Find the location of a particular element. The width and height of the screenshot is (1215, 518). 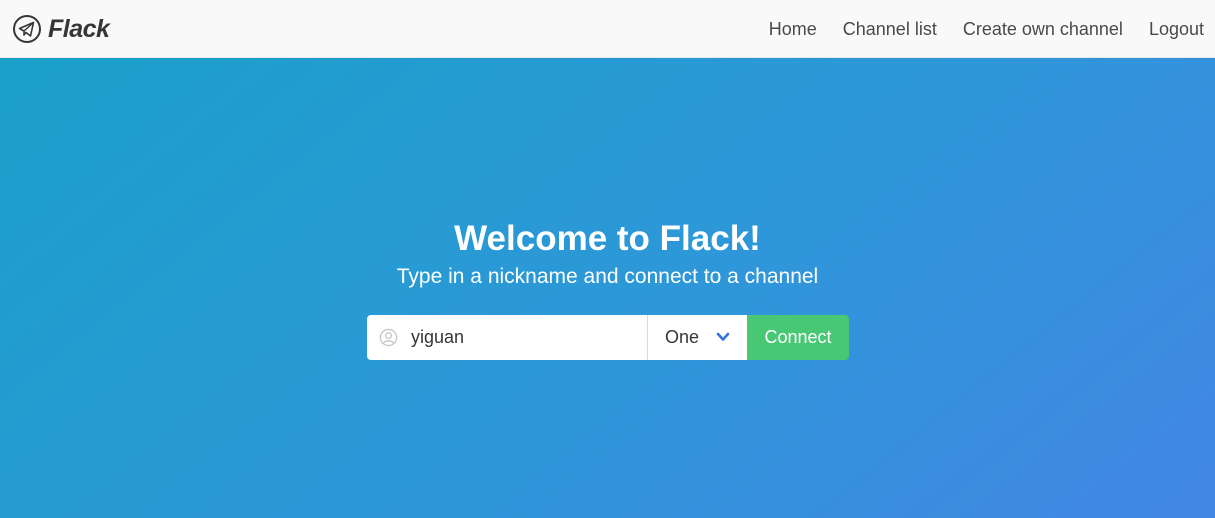

nav-link-logout: Logout is located at coordinates (1175, 29).